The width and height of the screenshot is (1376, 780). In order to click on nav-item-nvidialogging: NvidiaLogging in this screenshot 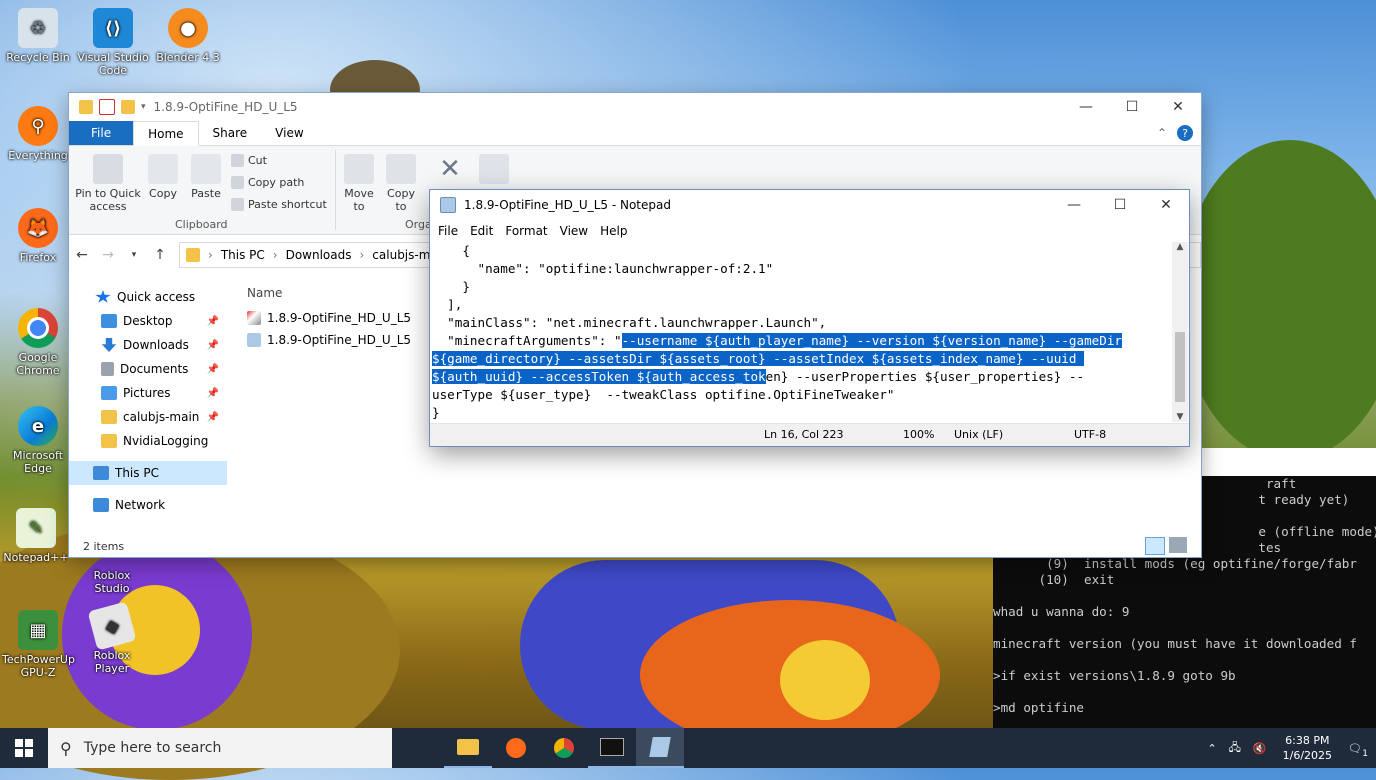, I will do `click(148, 441)`.